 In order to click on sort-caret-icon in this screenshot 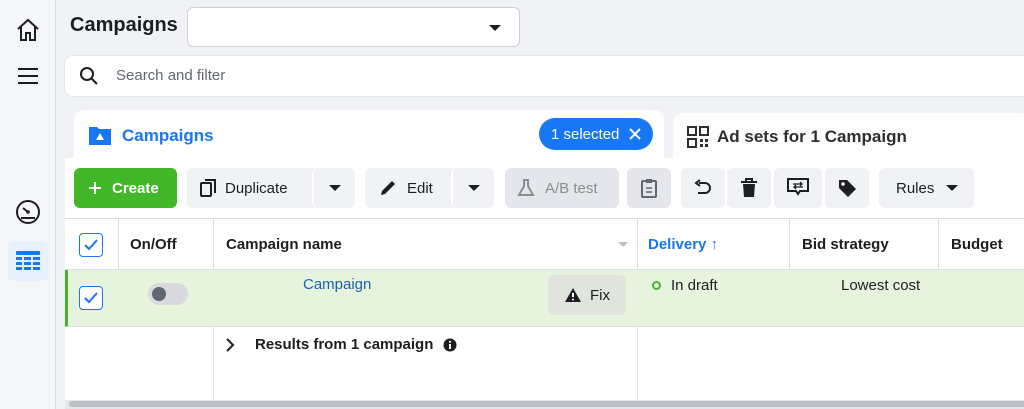, I will do `click(623, 244)`.